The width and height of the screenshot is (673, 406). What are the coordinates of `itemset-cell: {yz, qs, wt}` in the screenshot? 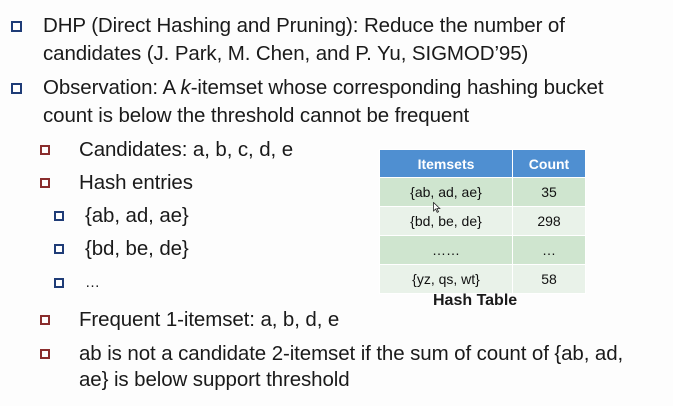 It's located at (446, 279).